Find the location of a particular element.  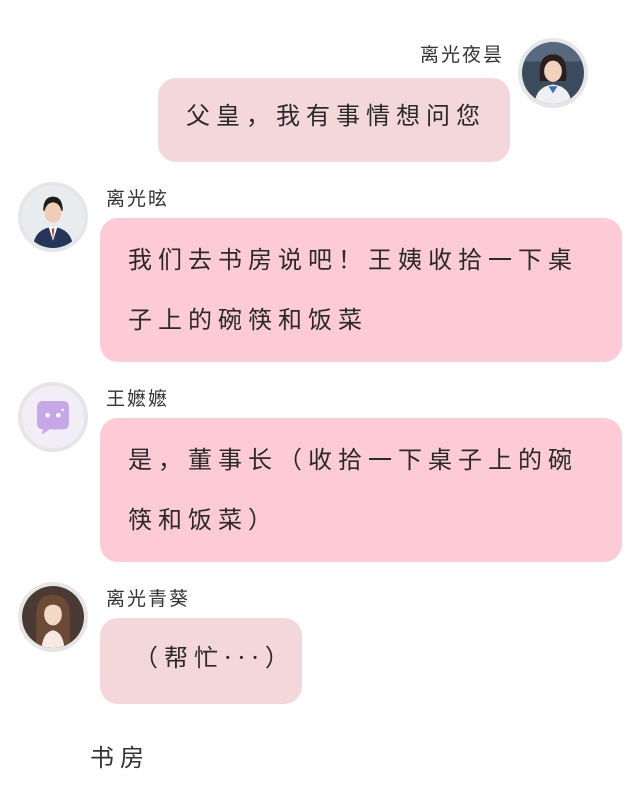

scene-caption: 书房 is located at coordinates (120, 758).